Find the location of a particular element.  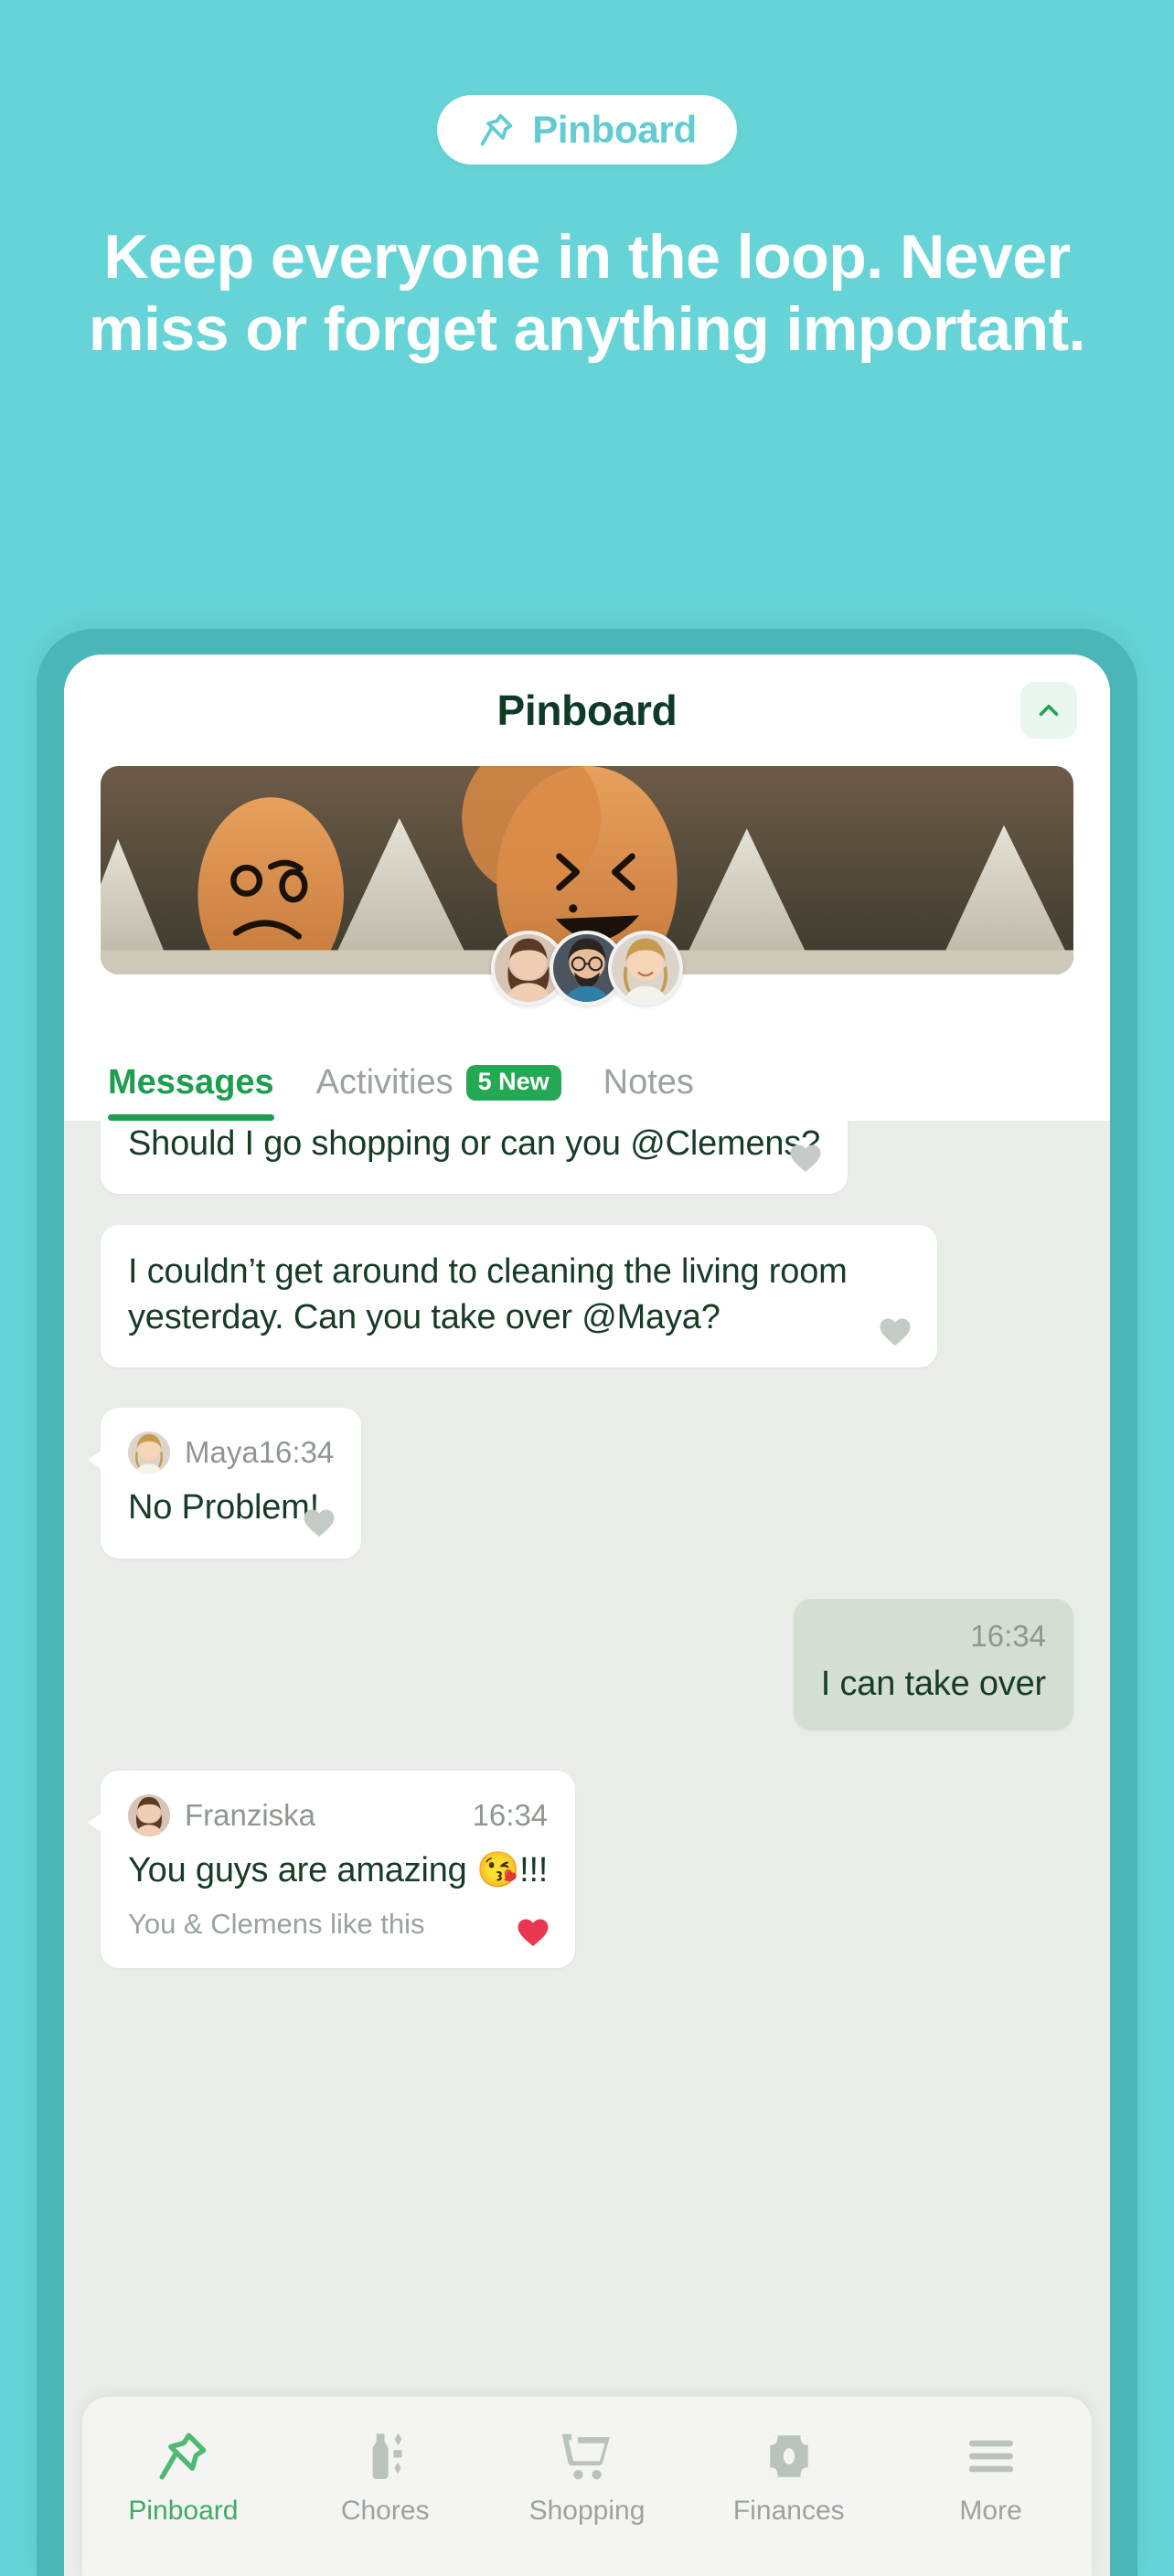

status-badge: 5 New is located at coordinates (513, 1083).